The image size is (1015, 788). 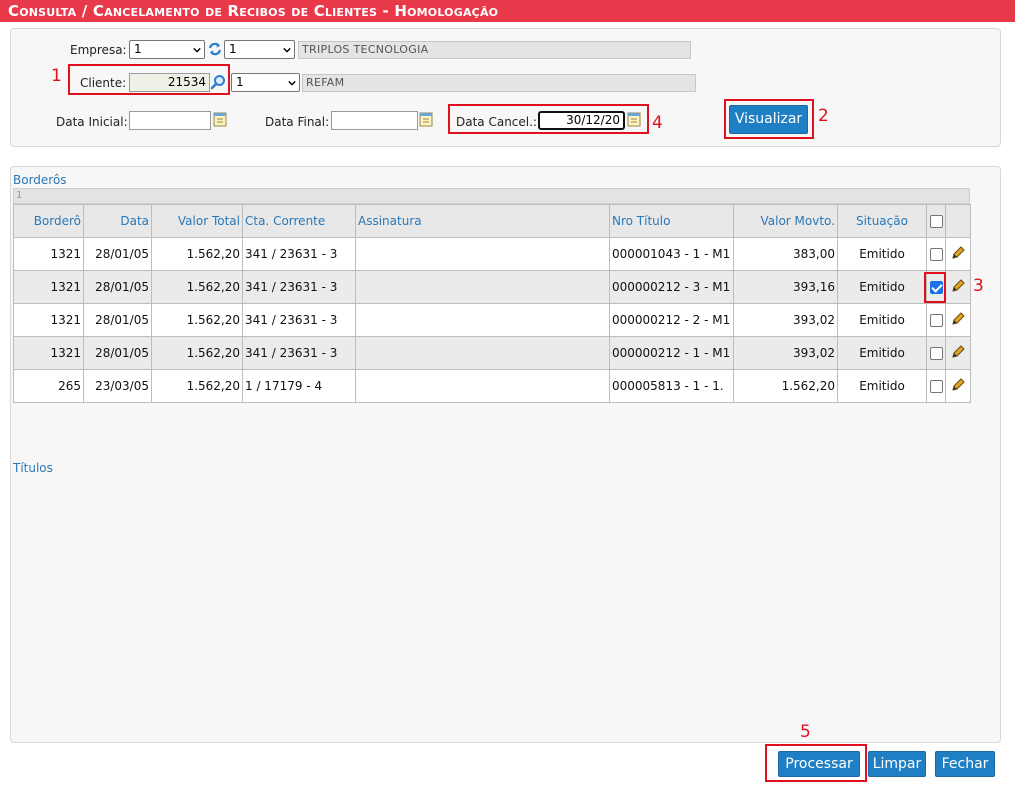 What do you see at coordinates (785, 254) in the screenshot?
I see `cell-valor-movto: 383,00` at bounding box center [785, 254].